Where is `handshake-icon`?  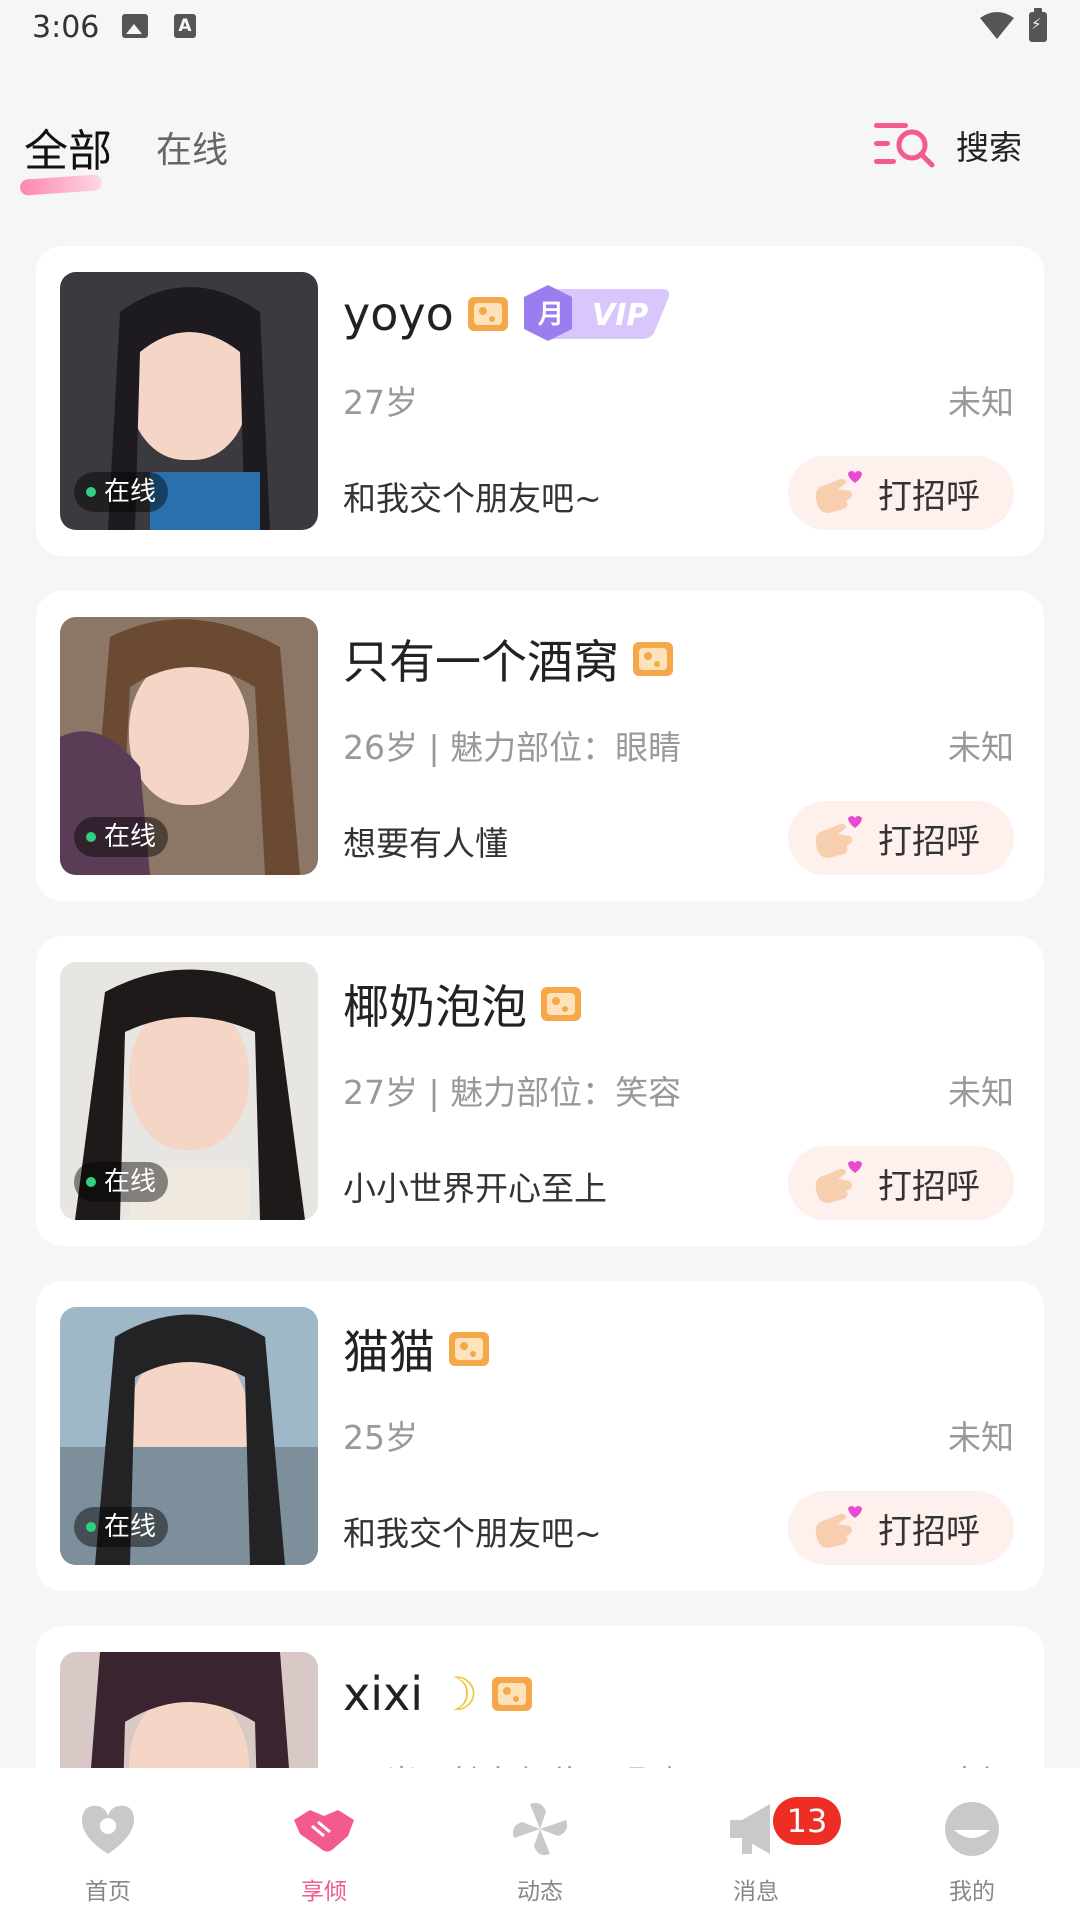 handshake-icon is located at coordinates (324, 1831).